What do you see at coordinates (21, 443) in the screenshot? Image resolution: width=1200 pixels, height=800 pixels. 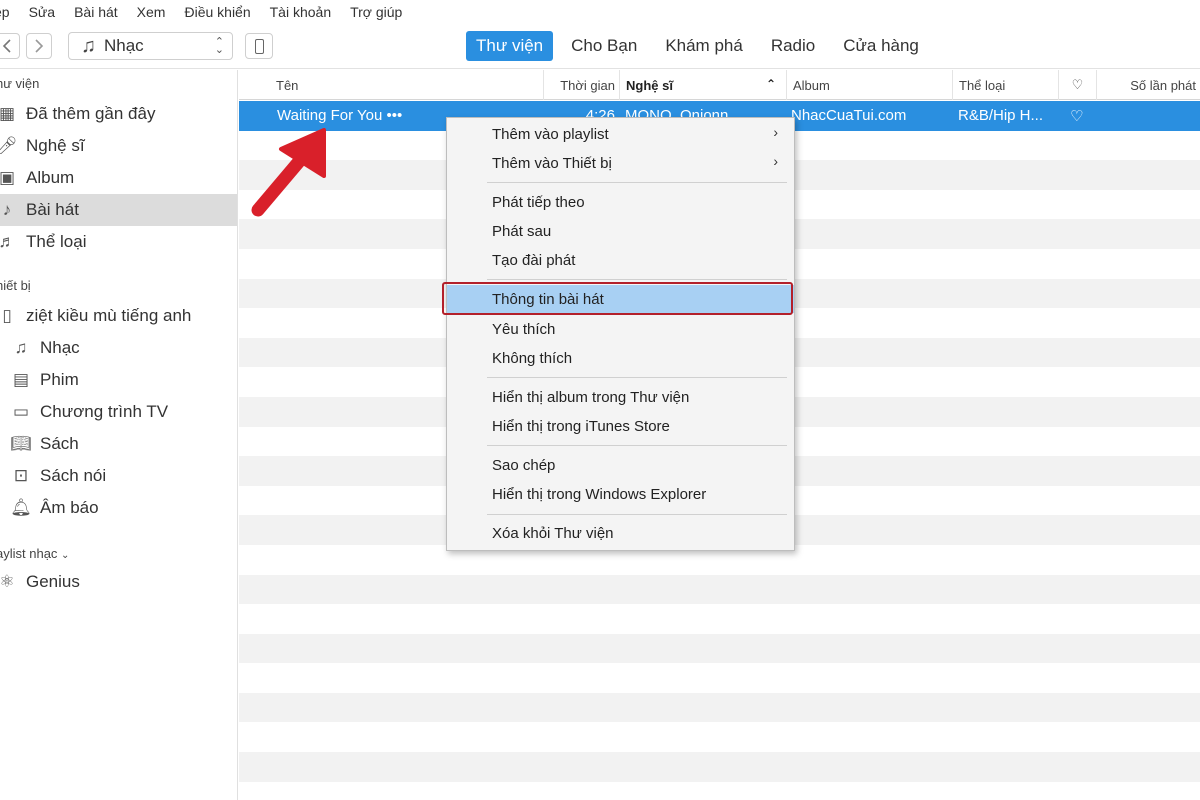 I see `book-icon: 📖︎` at bounding box center [21, 443].